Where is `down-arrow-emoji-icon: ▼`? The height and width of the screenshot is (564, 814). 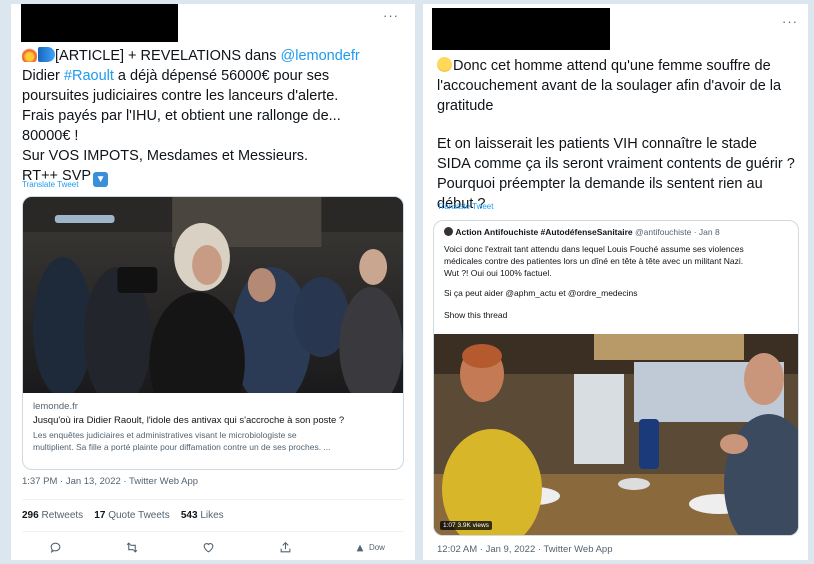 down-arrow-emoji-icon: ▼ is located at coordinates (101, 179).